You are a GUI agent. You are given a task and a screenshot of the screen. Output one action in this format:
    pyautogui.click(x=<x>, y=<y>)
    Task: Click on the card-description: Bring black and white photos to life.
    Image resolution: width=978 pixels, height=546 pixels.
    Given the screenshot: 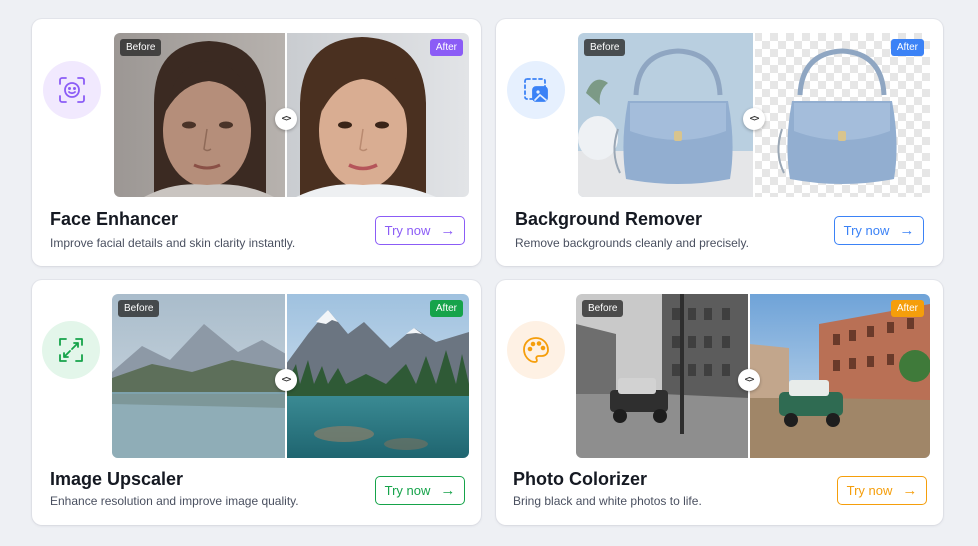 What is the action you would take?
    pyautogui.click(x=607, y=501)
    